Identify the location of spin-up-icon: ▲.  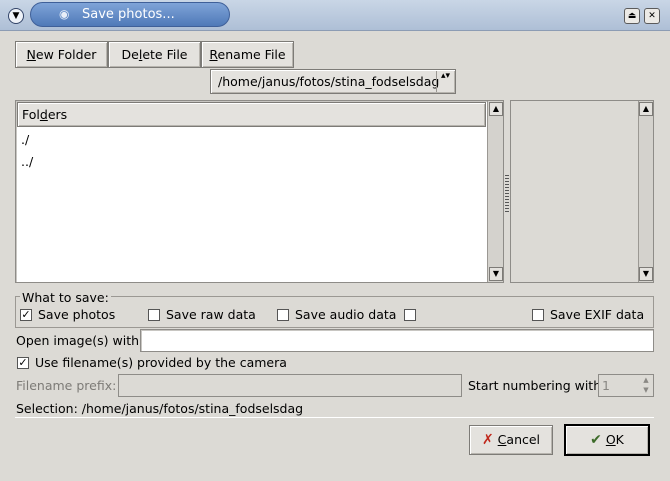
(646, 381).